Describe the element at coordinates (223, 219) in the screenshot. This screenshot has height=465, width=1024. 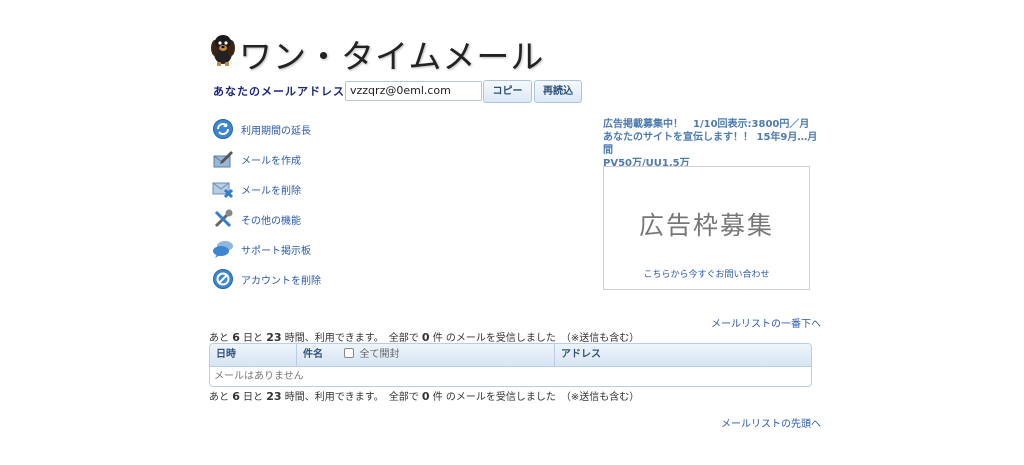
I see `tools-icon` at that location.